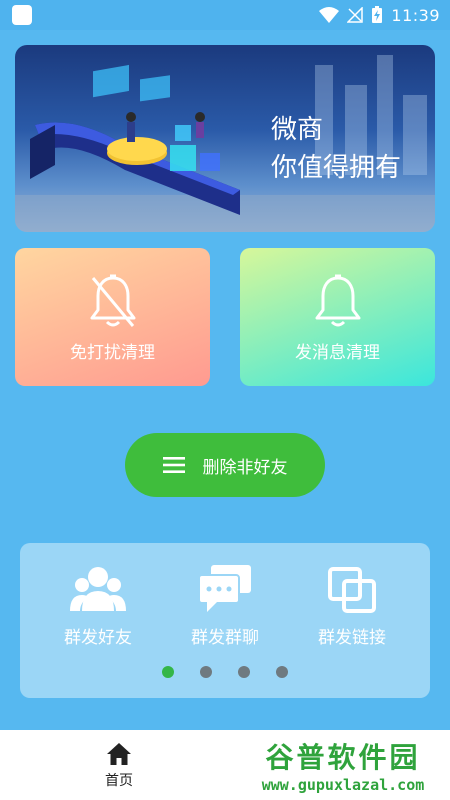 This screenshot has height=800, width=450. What do you see at coordinates (329, 15) in the screenshot?
I see `wifi-icon` at bounding box center [329, 15].